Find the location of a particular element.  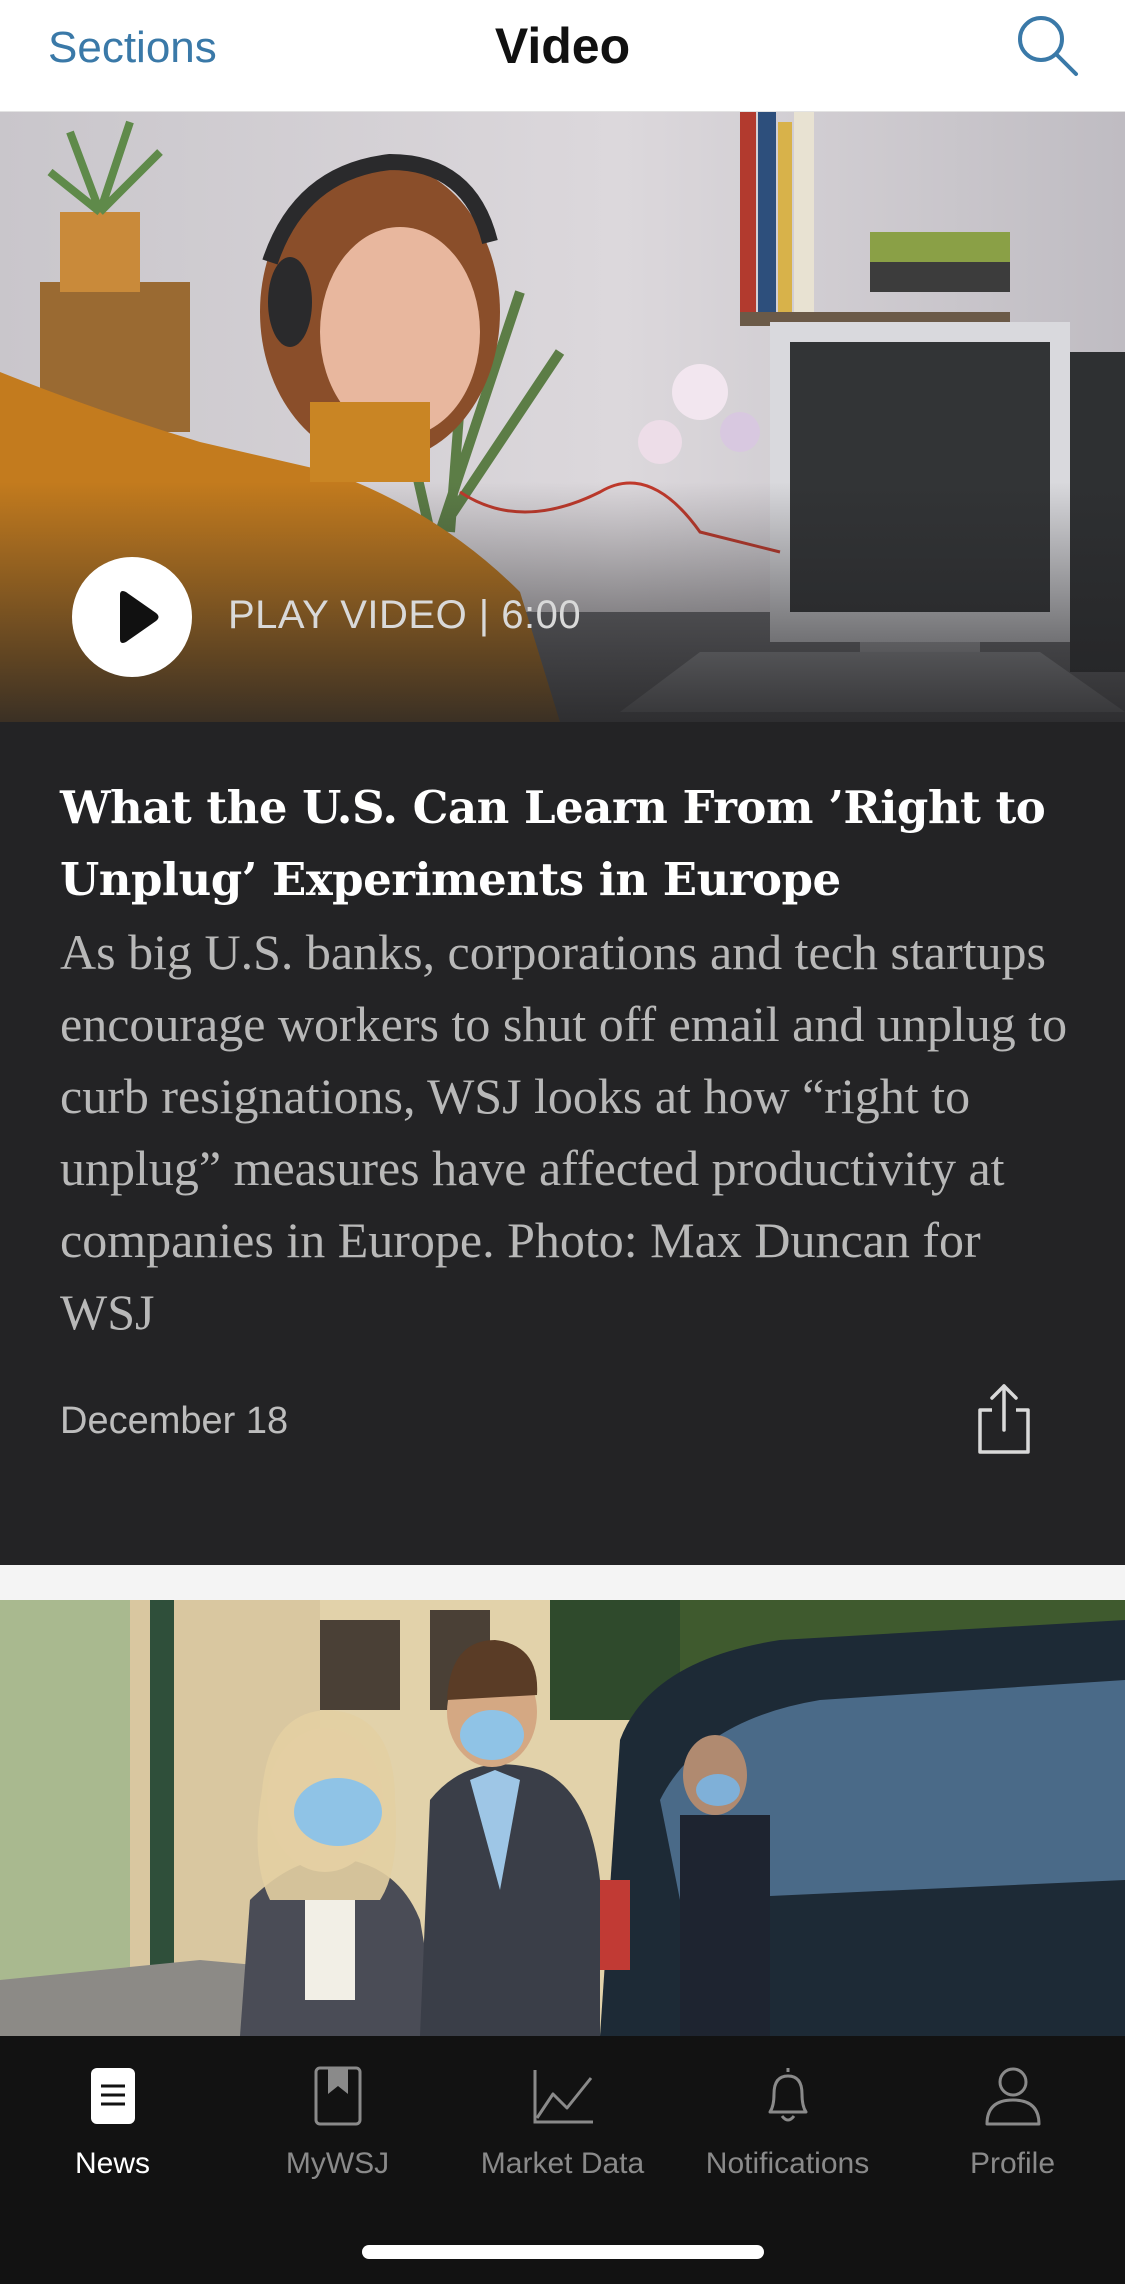

tab-profile: Profile is located at coordinates (1012, 2139).